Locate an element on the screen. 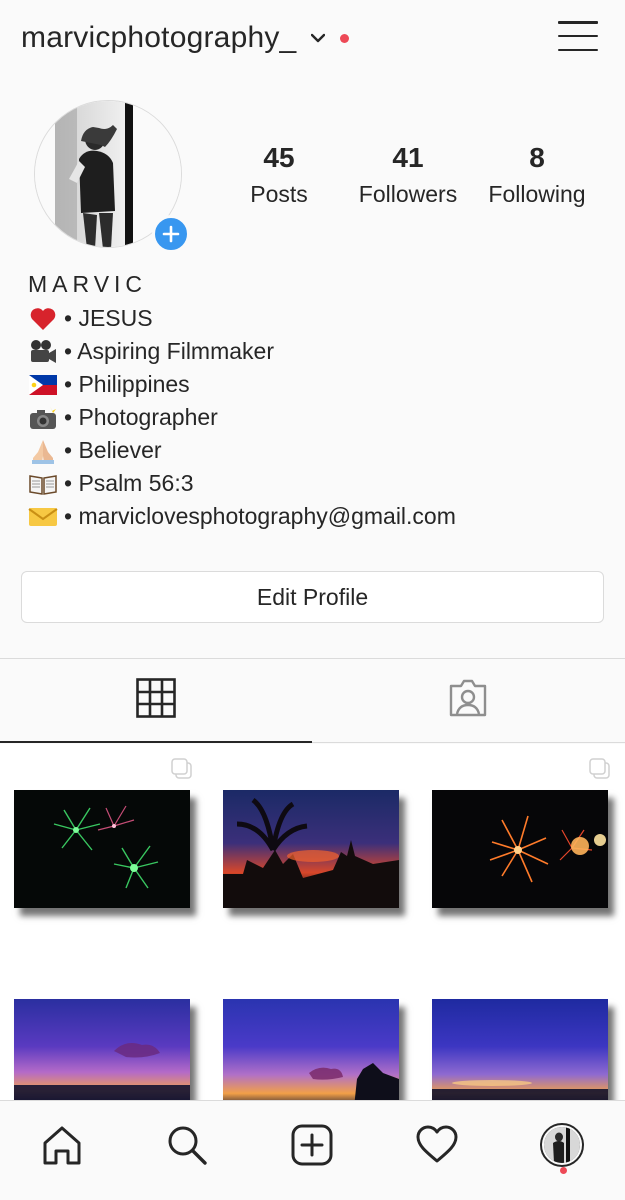 The height and width of the screenshot is (1200, 625). bio-text: • Photographer is located at coordinates (141, 417).